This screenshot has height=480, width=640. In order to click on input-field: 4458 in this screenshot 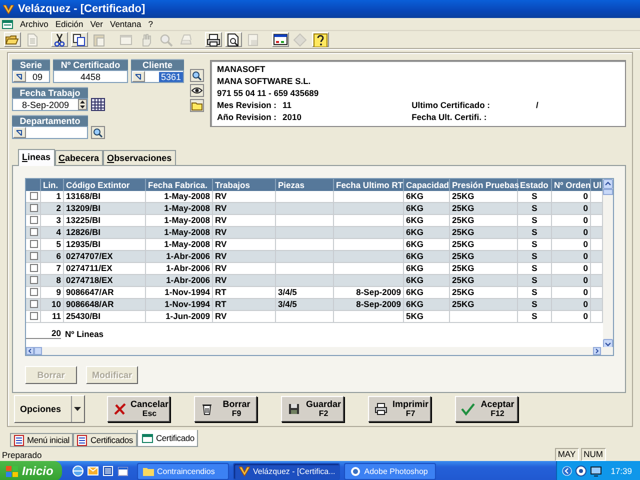, I will do `click(90, 76)`.